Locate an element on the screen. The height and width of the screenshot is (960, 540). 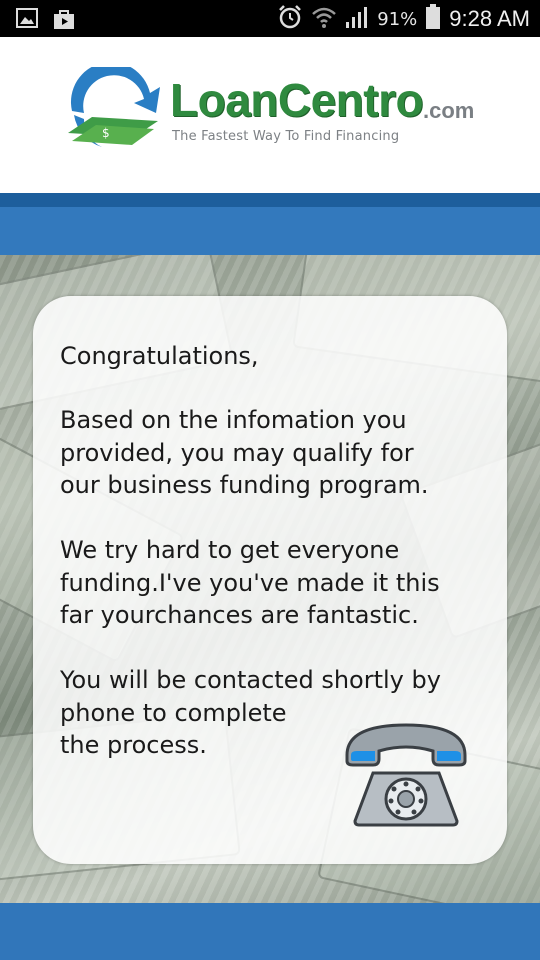
top-nav-bar is located at coordinates (270, 224).